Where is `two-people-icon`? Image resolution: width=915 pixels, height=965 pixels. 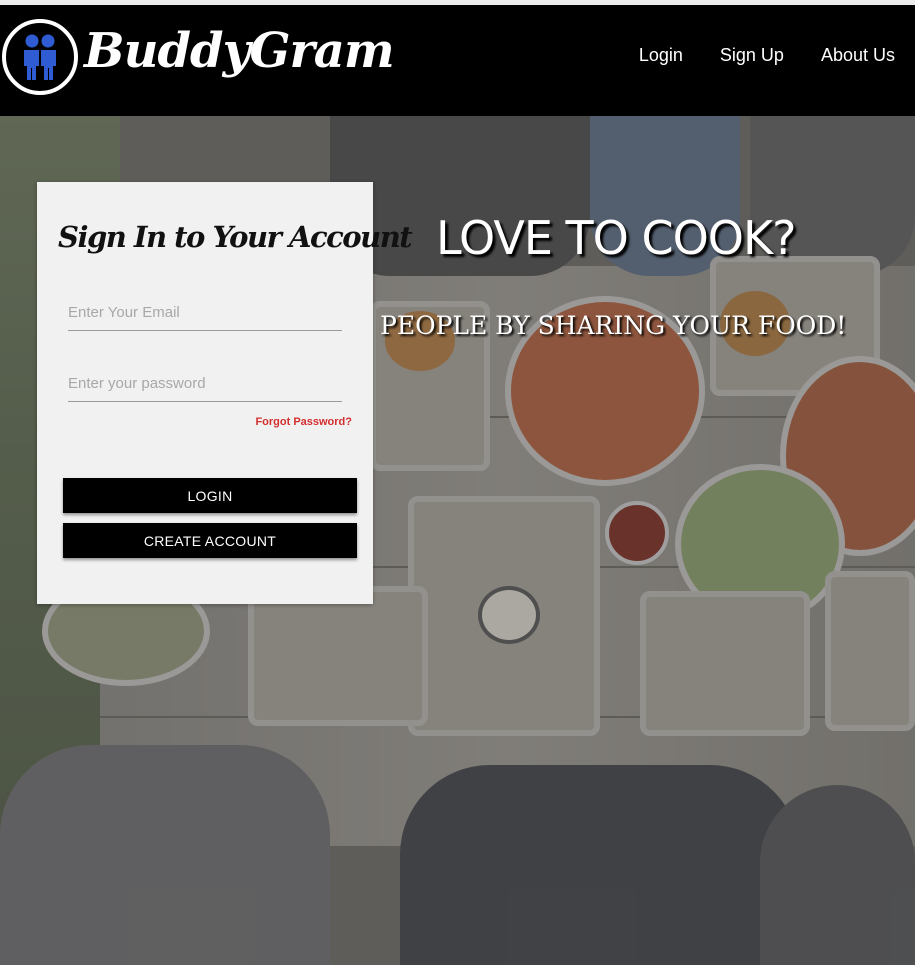 two-people-icon is located at coordinates (40, 57).